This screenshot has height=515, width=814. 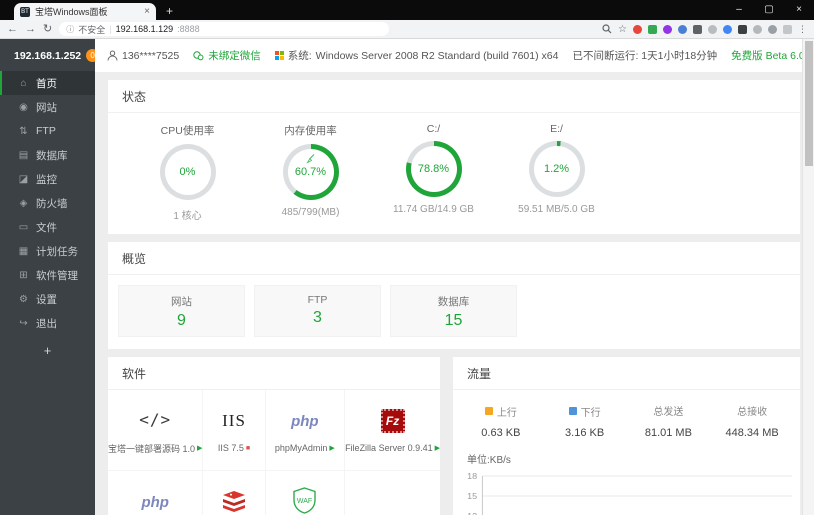 What do you see at coordinates (739, 10) in the screenshot?
I see `minimize-button: –` at bounding box center [739, 10].